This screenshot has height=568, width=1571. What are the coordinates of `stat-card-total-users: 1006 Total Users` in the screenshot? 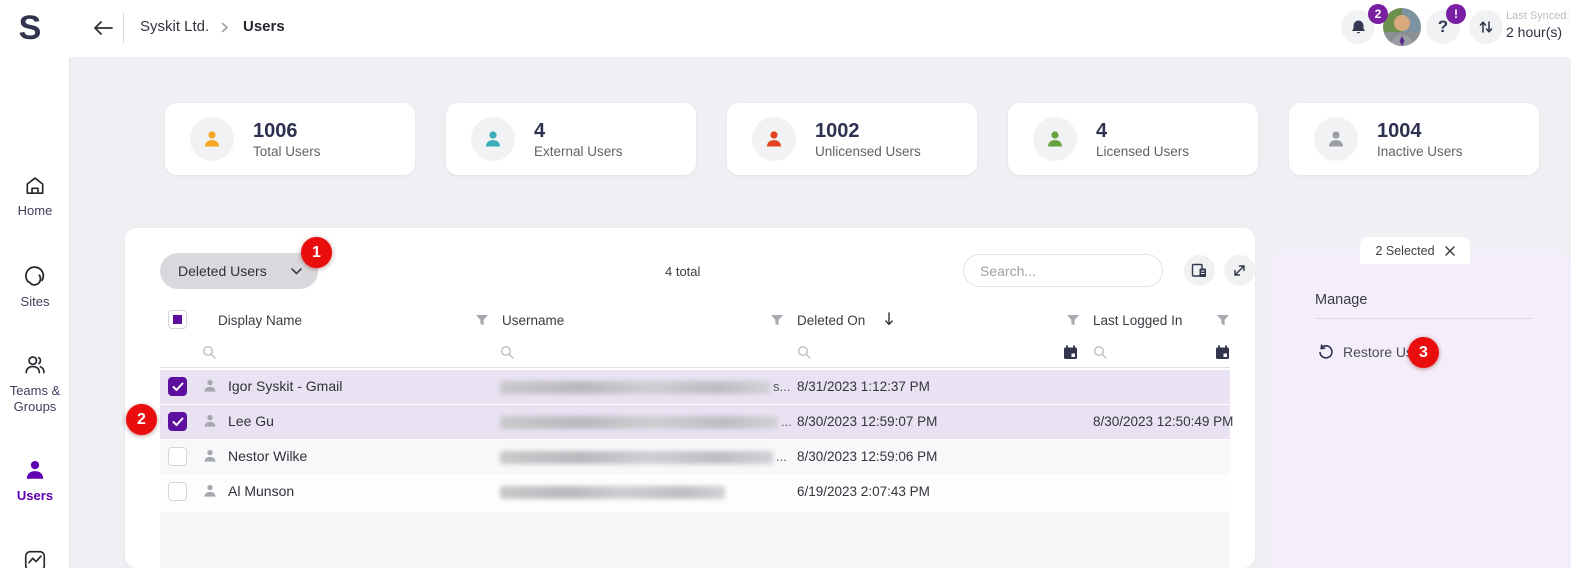 It's located at (290, 139).